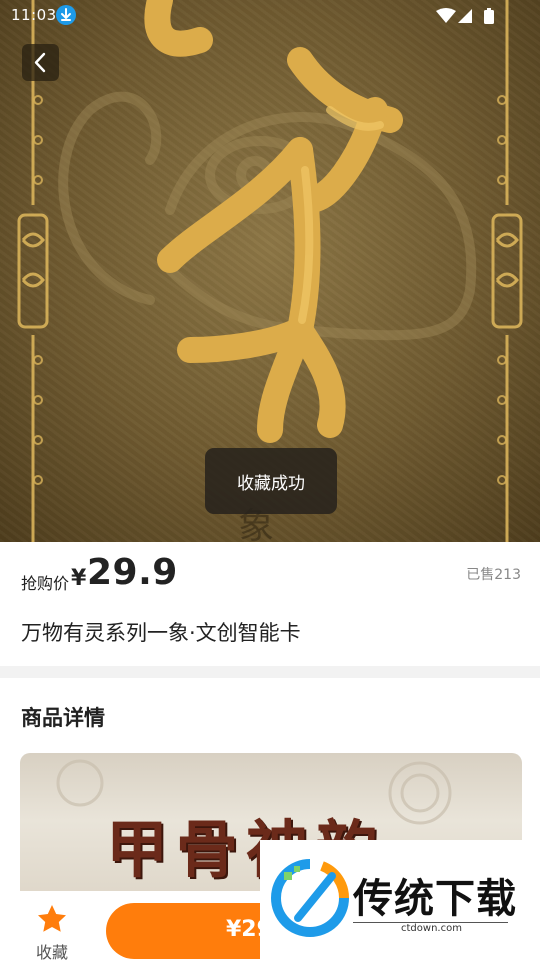 The image size is (540, 960). Describe the element at coordinates (63, 718) in the screenshot. I see `details-section-title: 商品详情` at that location.